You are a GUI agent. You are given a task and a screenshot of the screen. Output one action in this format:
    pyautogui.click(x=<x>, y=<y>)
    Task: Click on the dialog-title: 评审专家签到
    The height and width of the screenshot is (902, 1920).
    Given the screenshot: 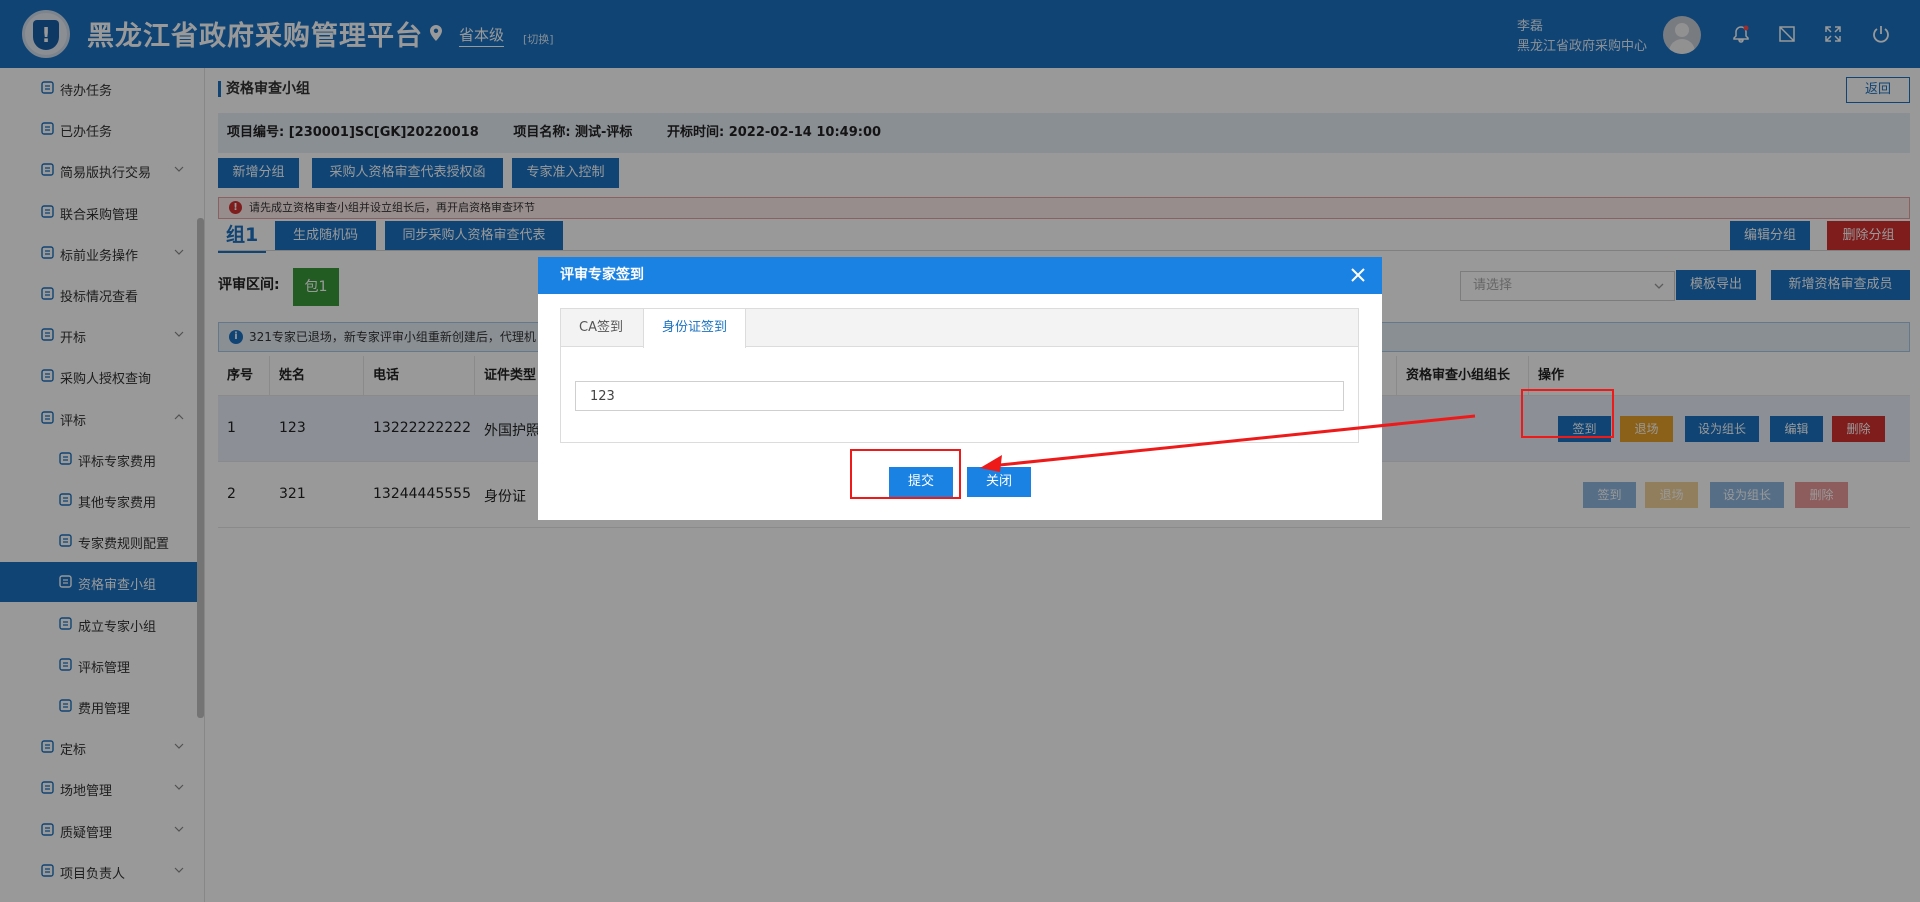 What is the action you would take?
    pyautogui.click(x=960, y=275)
    